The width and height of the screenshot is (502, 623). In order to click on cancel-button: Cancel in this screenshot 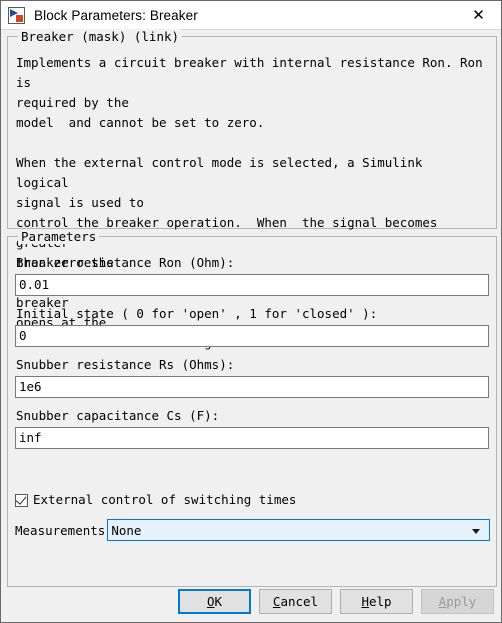, I will do `click(295, 601)`.